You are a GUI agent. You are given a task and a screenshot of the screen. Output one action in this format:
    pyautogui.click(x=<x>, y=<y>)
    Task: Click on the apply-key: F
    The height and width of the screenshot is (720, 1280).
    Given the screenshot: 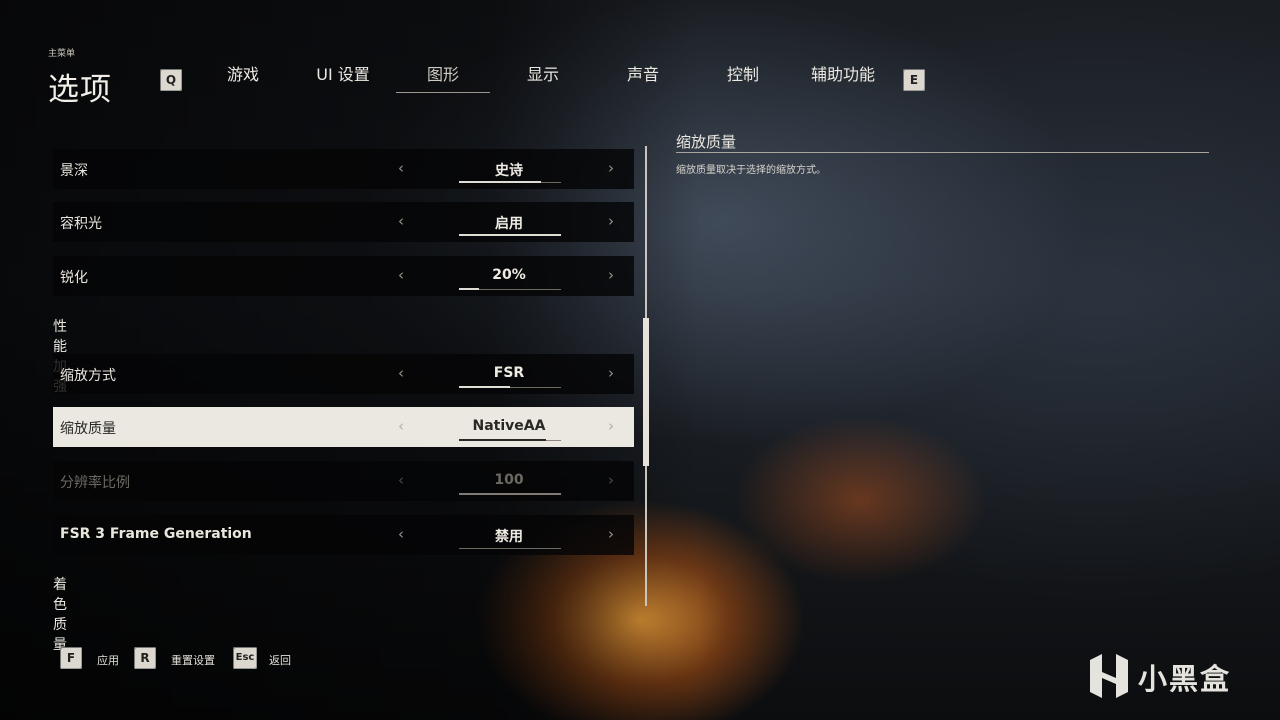 What is the action you would take?
    pyautogui.click(x=71, y=658)
    